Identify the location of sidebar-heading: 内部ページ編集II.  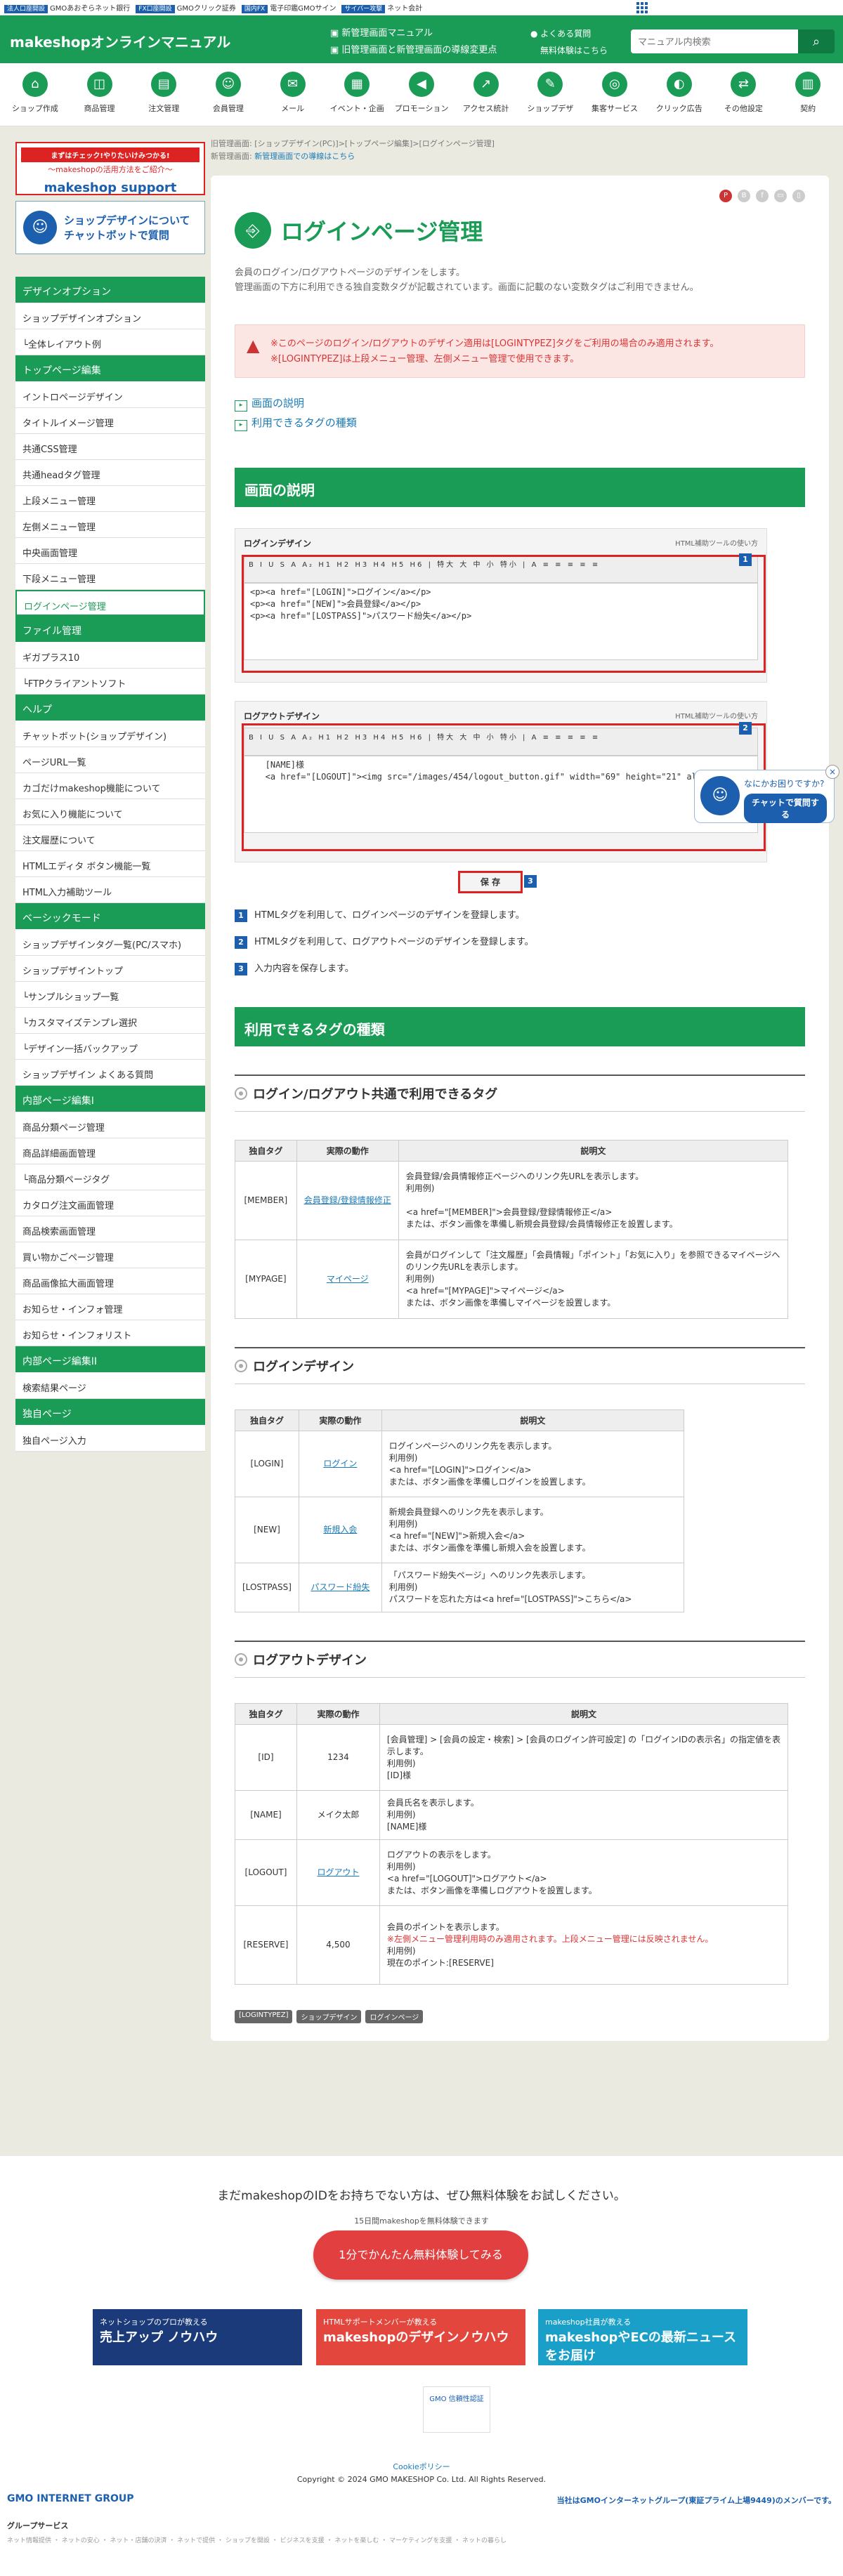
(110, 1359).